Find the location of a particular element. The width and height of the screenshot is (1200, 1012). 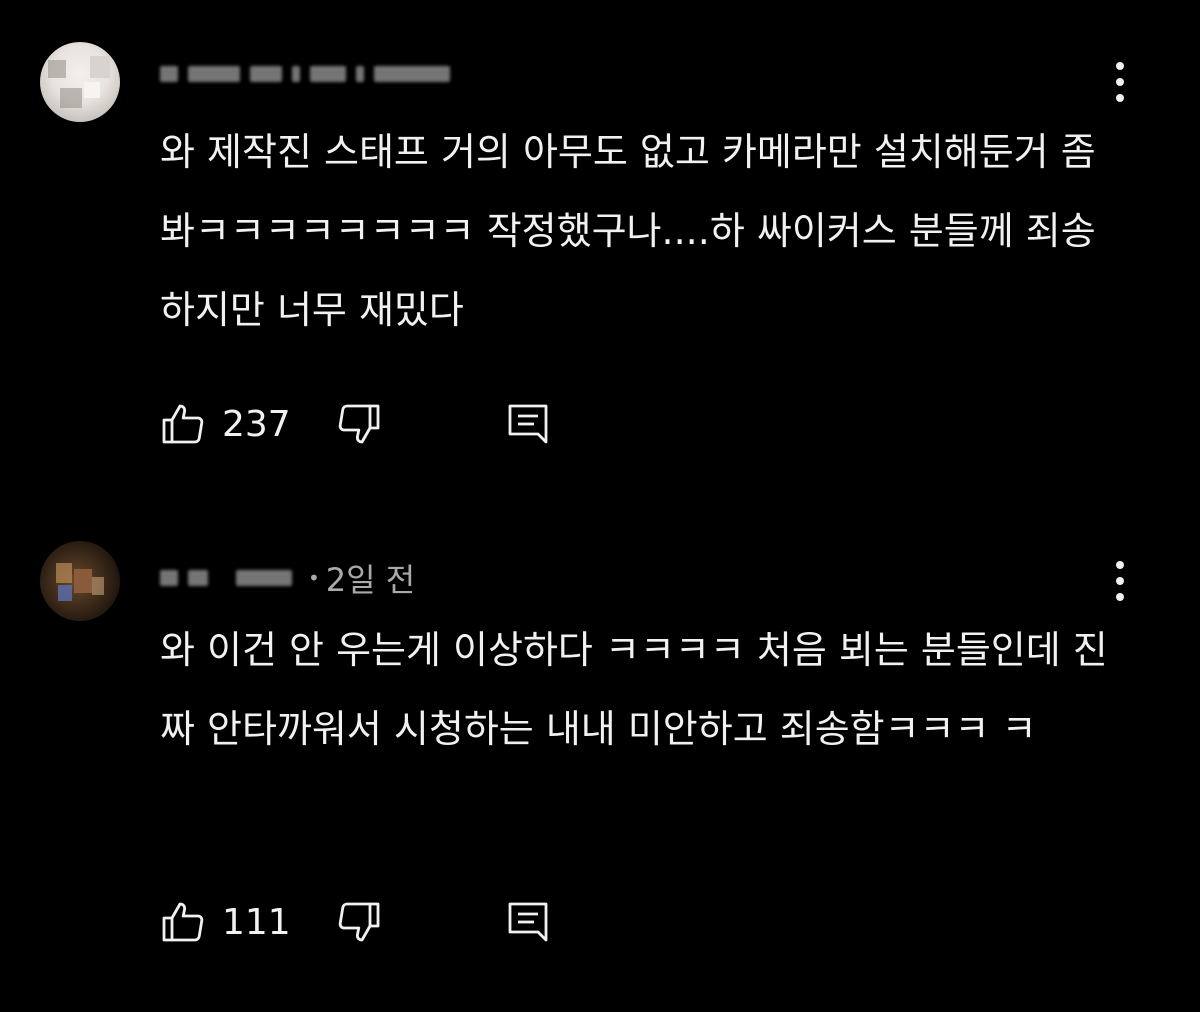

comment-meta: • 2일 전 is located at coordinates (287, 579).